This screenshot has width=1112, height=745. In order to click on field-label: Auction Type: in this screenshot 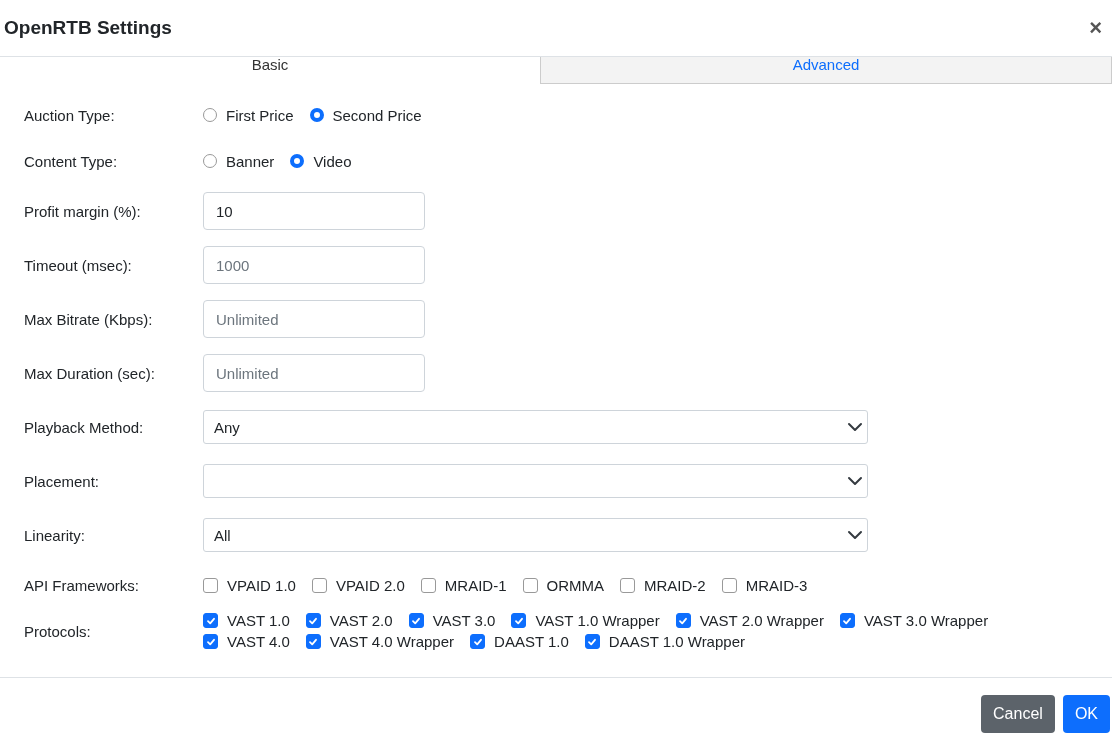, I will do `click(70, 115)`.